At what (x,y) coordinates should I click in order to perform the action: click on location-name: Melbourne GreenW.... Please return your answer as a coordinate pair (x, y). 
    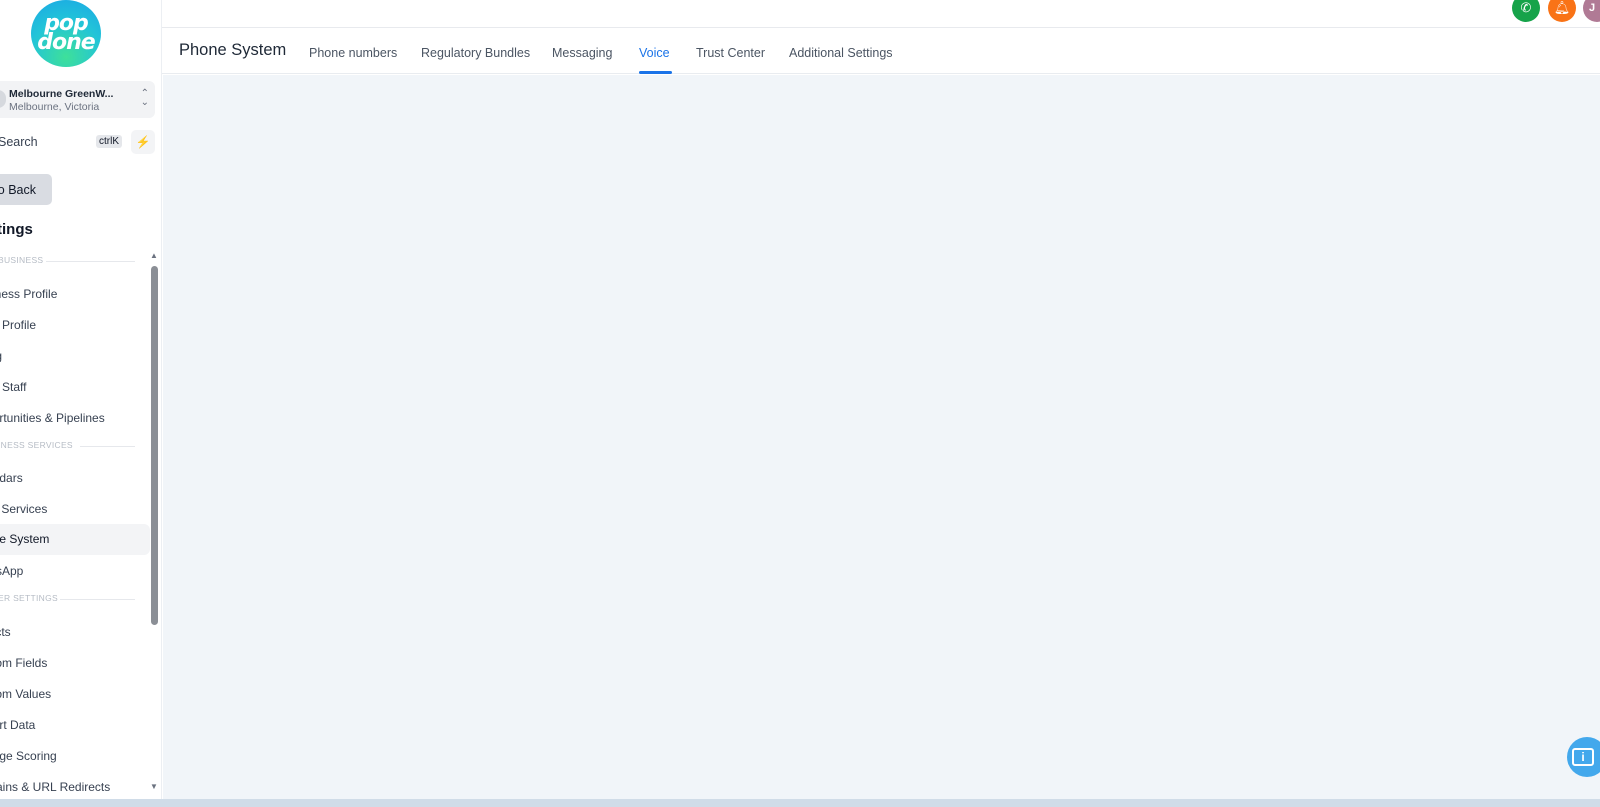
    Looking at the image, I should click on (61, 94).